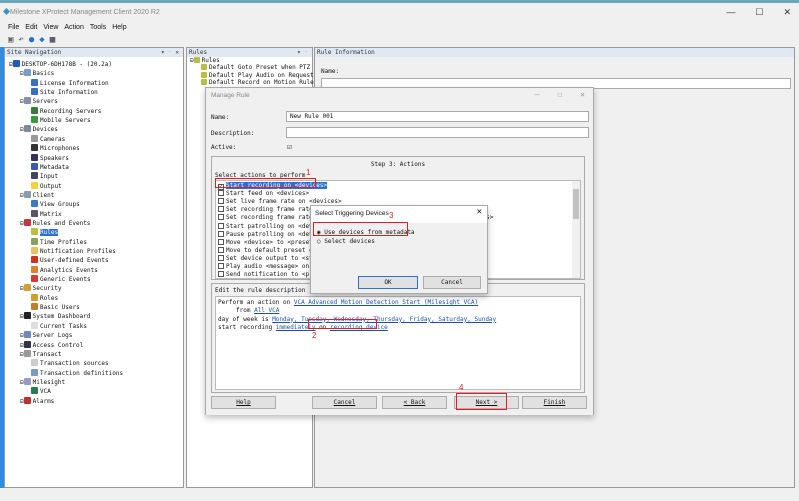  I want to click on menu-view: View, so click(50, 27).